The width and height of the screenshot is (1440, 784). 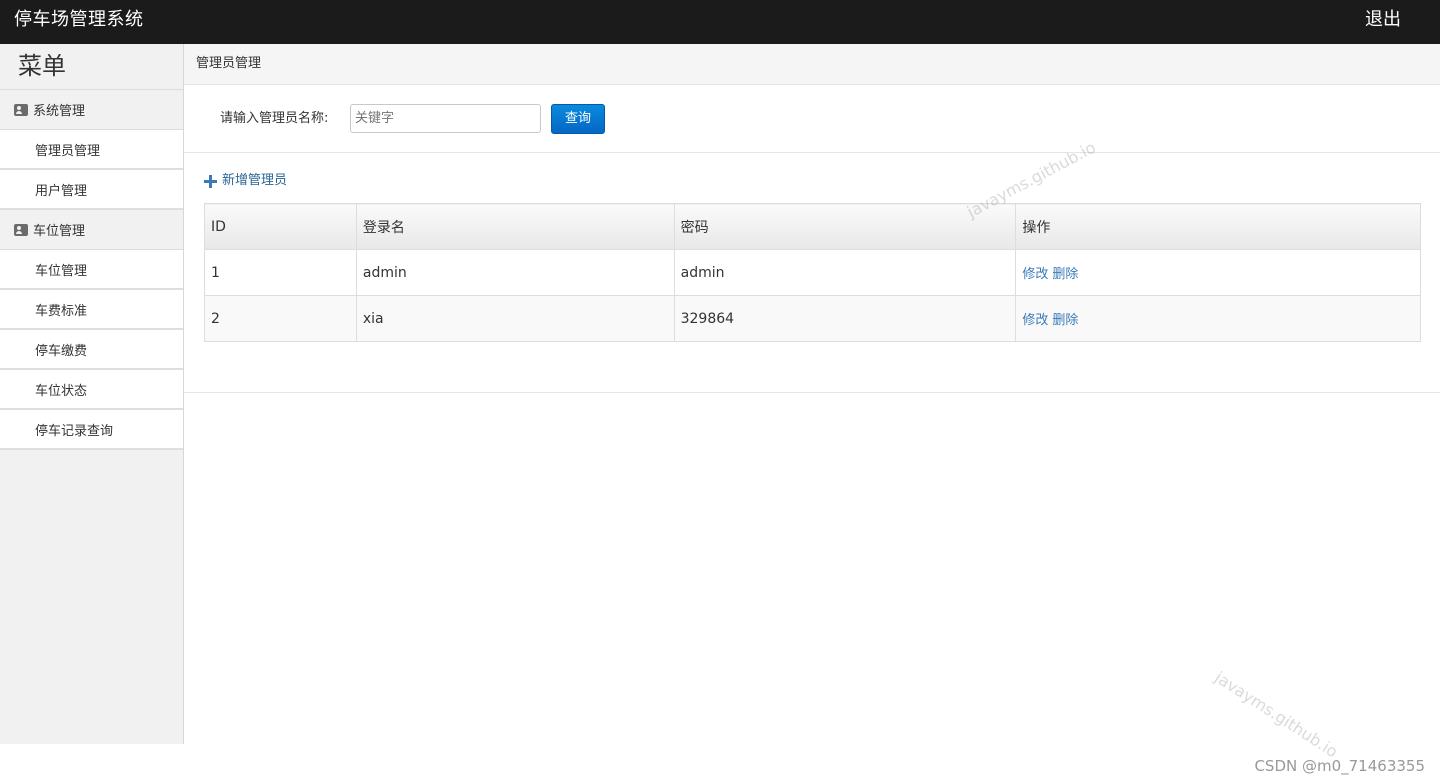 I want to click on cell-id: 1, so click(x=280, y=272).